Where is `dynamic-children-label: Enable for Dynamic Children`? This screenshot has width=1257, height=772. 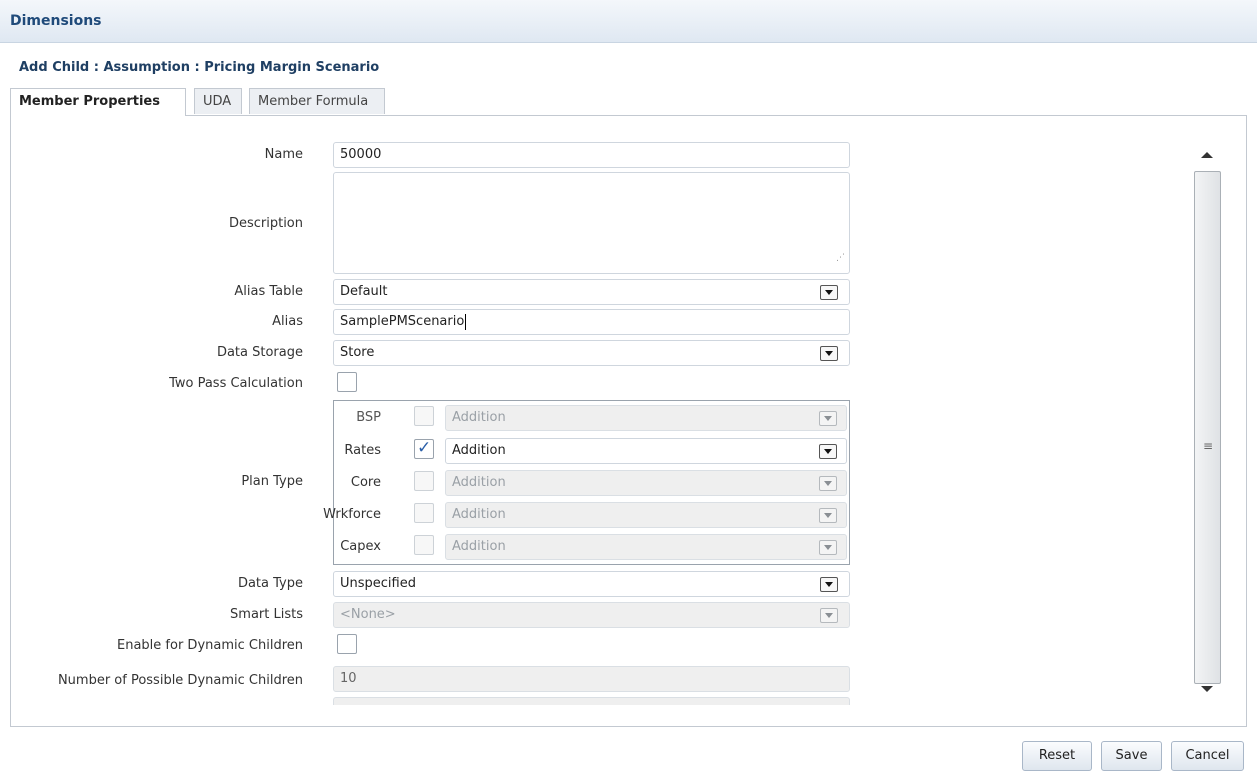
dynamic-children-label: Enable for Dynamic Children is located at coordinates (210, 645).